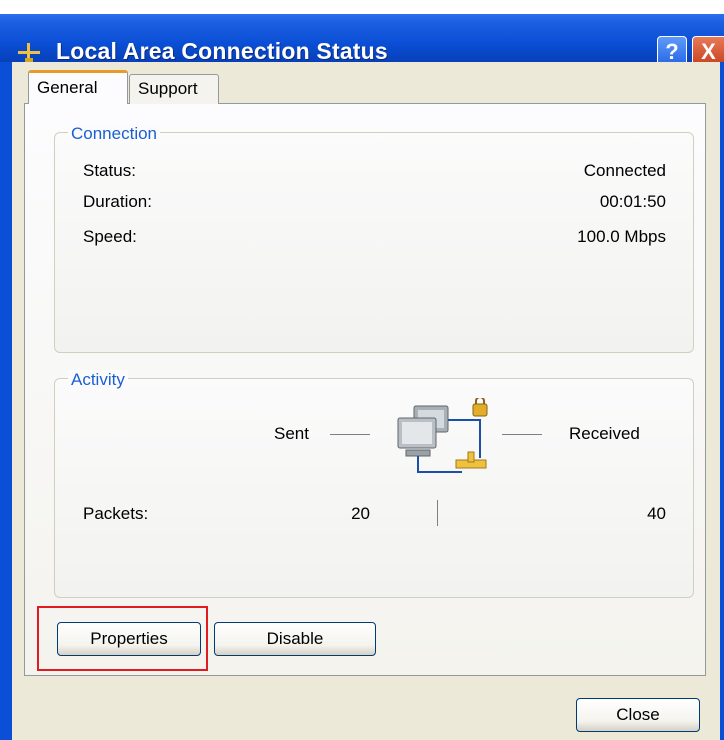  What do you see at coordinates (116, 513) in the screenshot?
I see `packets-label: Packets:` at bounding box center [116, 513].